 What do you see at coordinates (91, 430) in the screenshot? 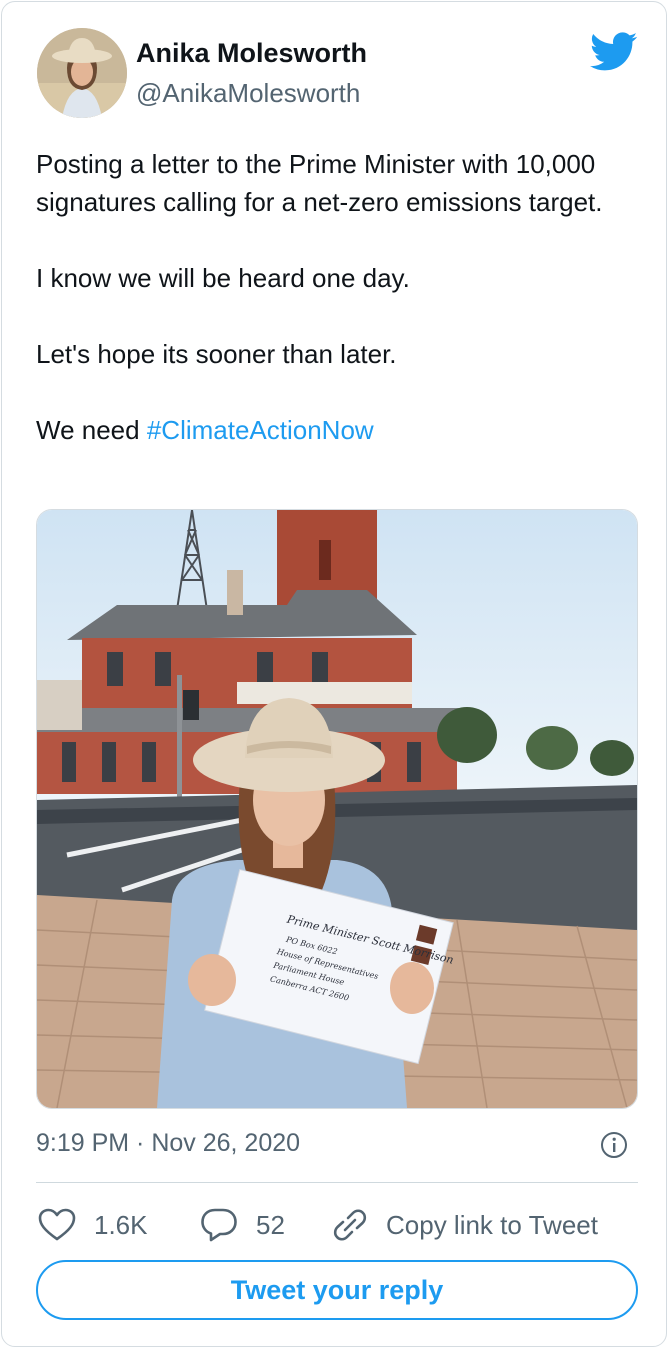
I see `tweet-text-prefix: We need` at bounding box center [91, 430].